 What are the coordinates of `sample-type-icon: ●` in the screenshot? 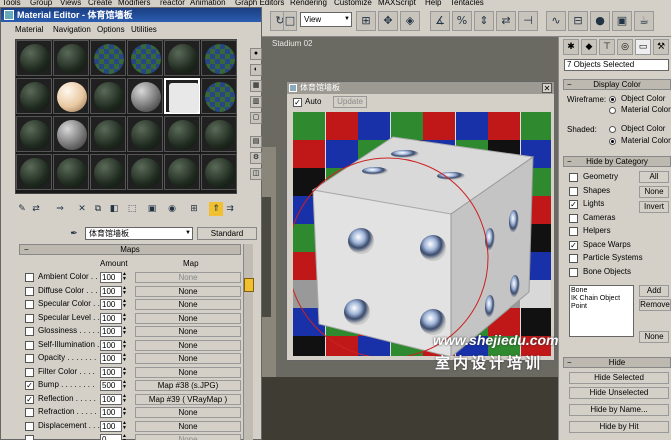 It's located at (256, 54).